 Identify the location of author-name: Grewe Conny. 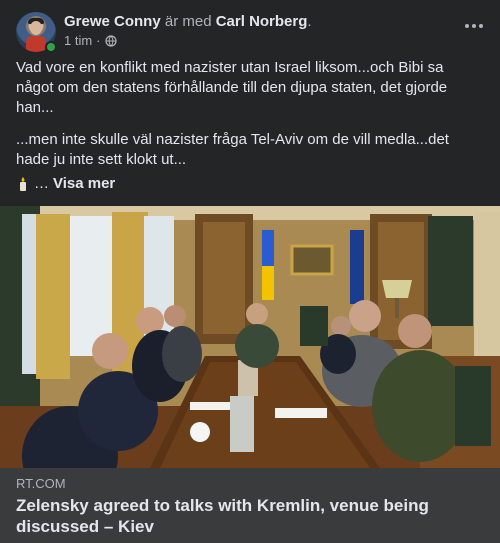
(112, 21).